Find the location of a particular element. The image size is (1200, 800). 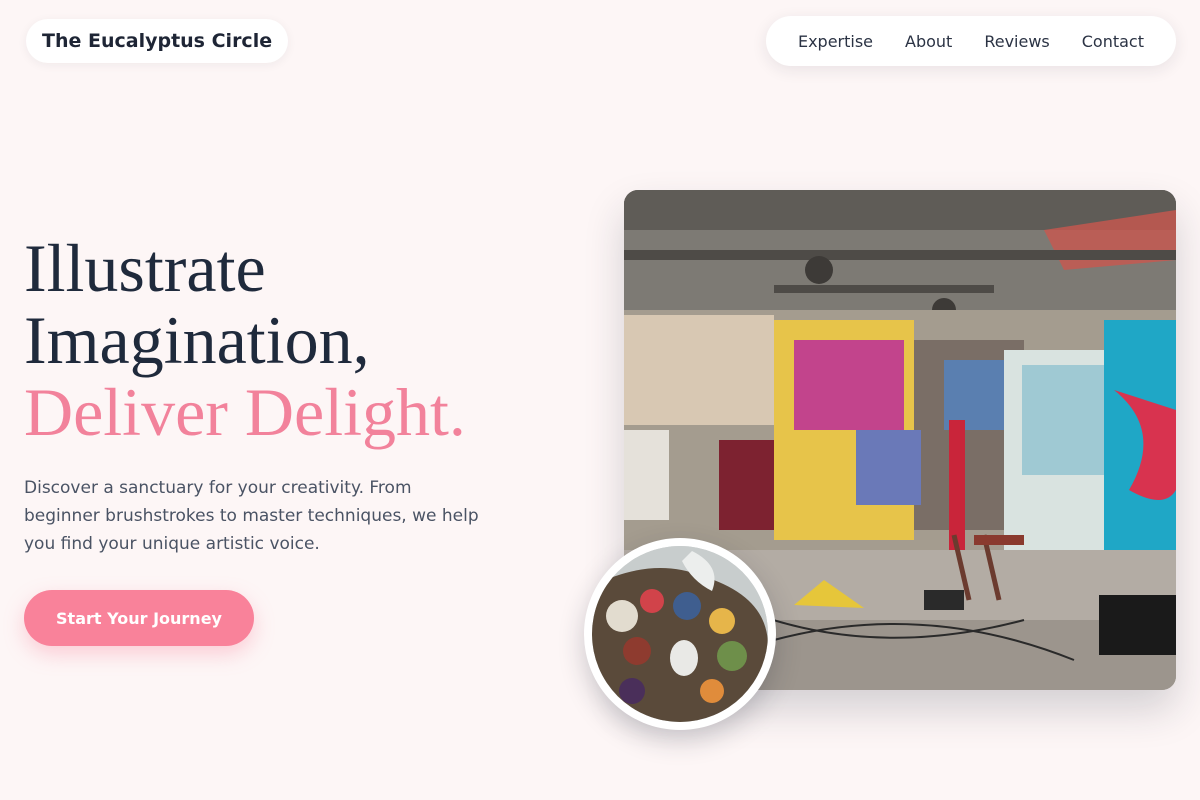

nav-link-contact: Contact is located at coordinates (1113, 41).